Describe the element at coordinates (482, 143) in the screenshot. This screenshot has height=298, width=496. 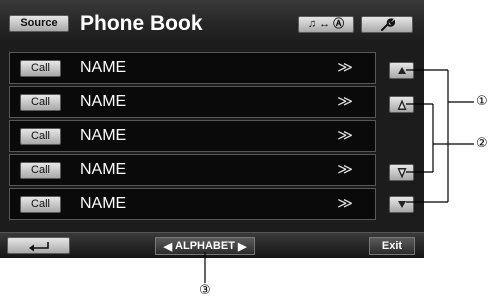
I see `callout-2: ②` at that location.